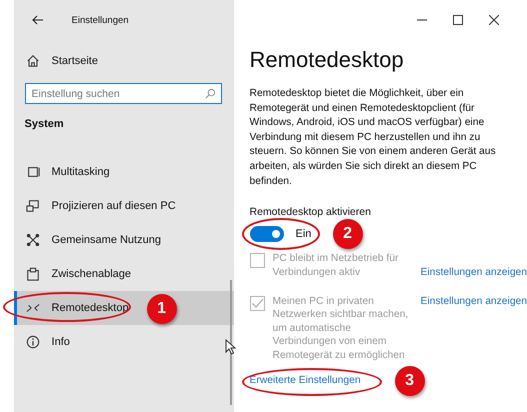  I want to click on sidebar-item: Multitasking, so click(124, 172).